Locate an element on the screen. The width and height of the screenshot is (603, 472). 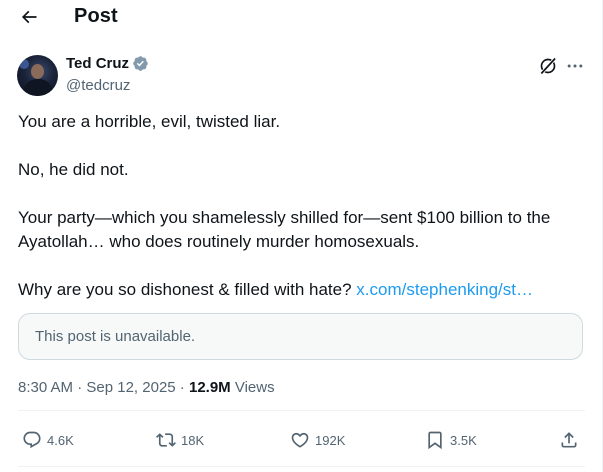
share-icon is located at coordinates (569, 440).